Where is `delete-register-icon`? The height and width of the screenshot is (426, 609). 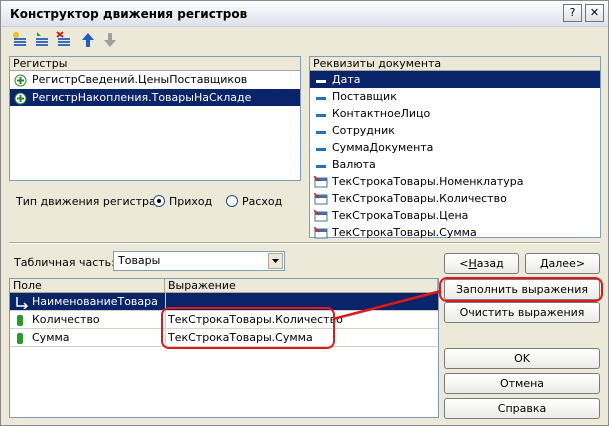
delete-register-icon is located at coordinates (65, 41).